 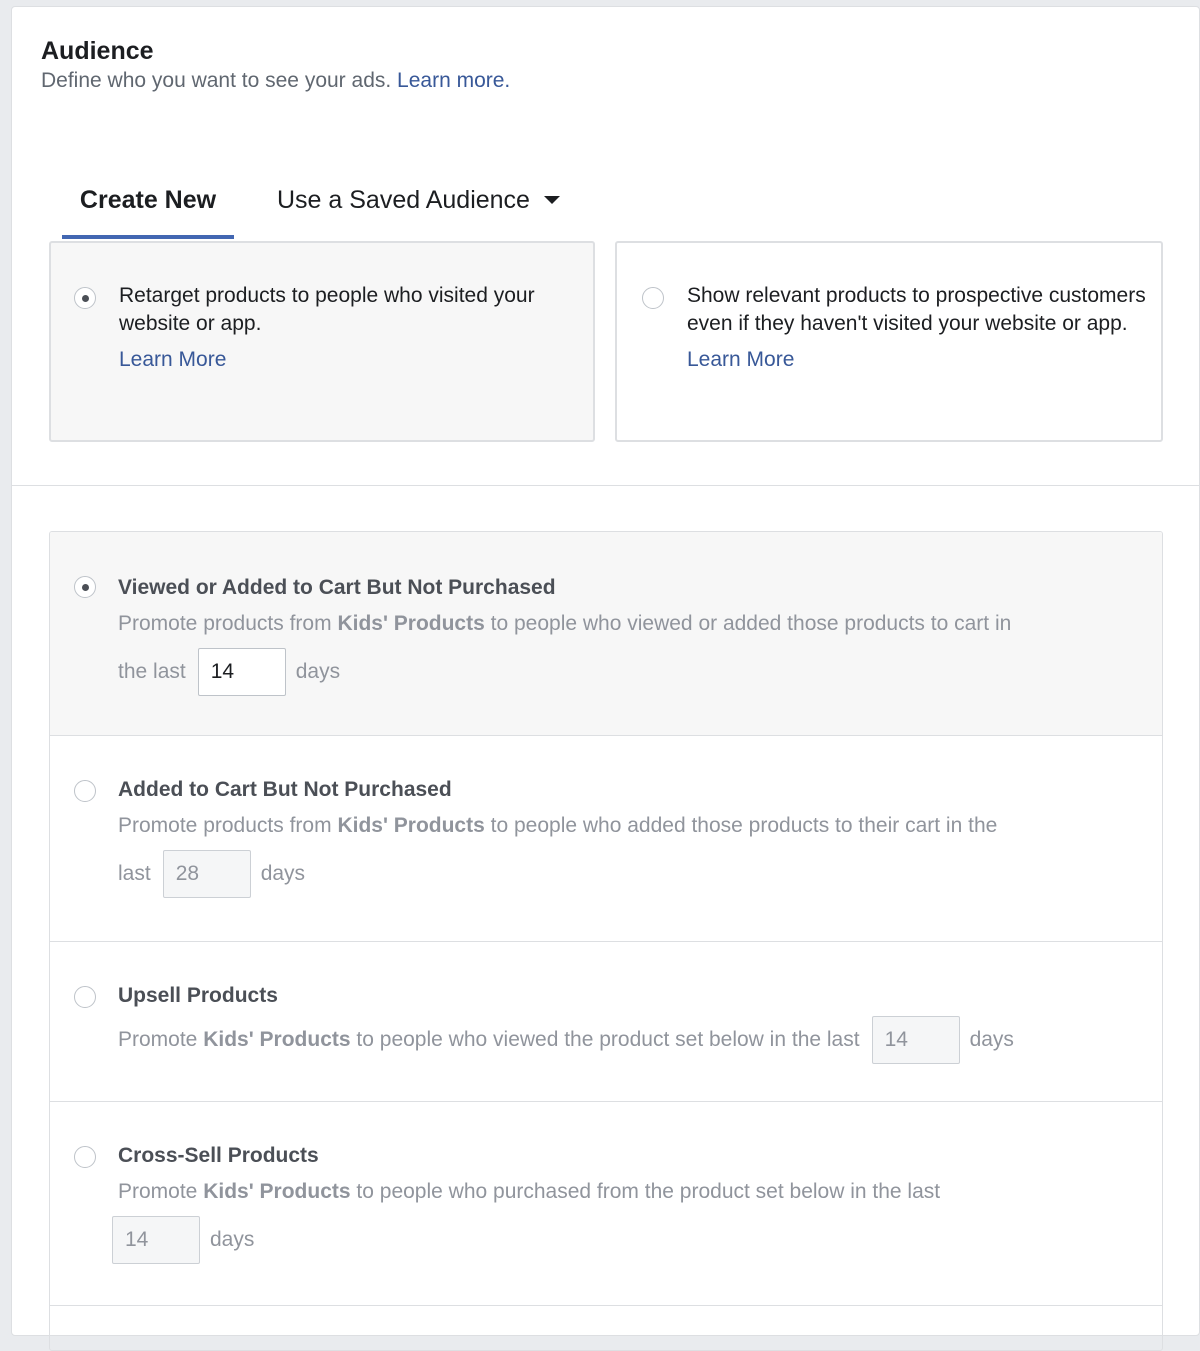 What do you see at coordinates (218, 1155) in the screenshot?
I see `row-title: Cross-Sell Products` at bounding box center [218, 1155].